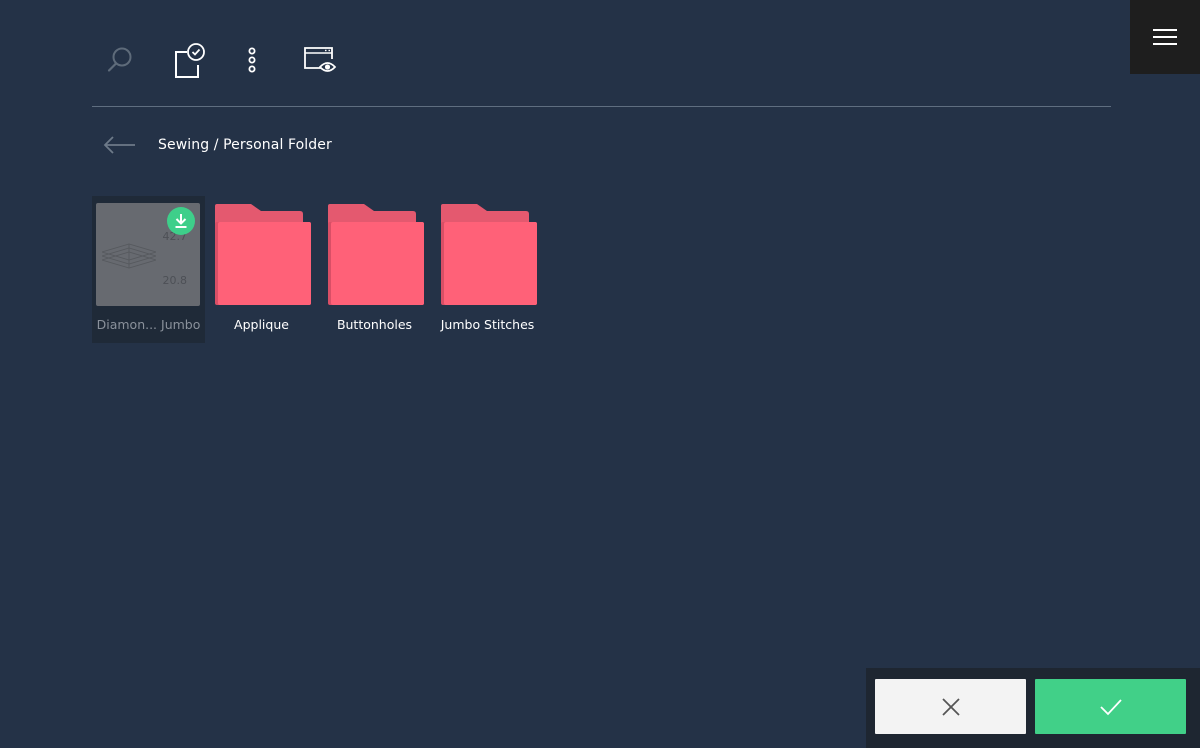  I want to click on select-button, so click(188, 60).